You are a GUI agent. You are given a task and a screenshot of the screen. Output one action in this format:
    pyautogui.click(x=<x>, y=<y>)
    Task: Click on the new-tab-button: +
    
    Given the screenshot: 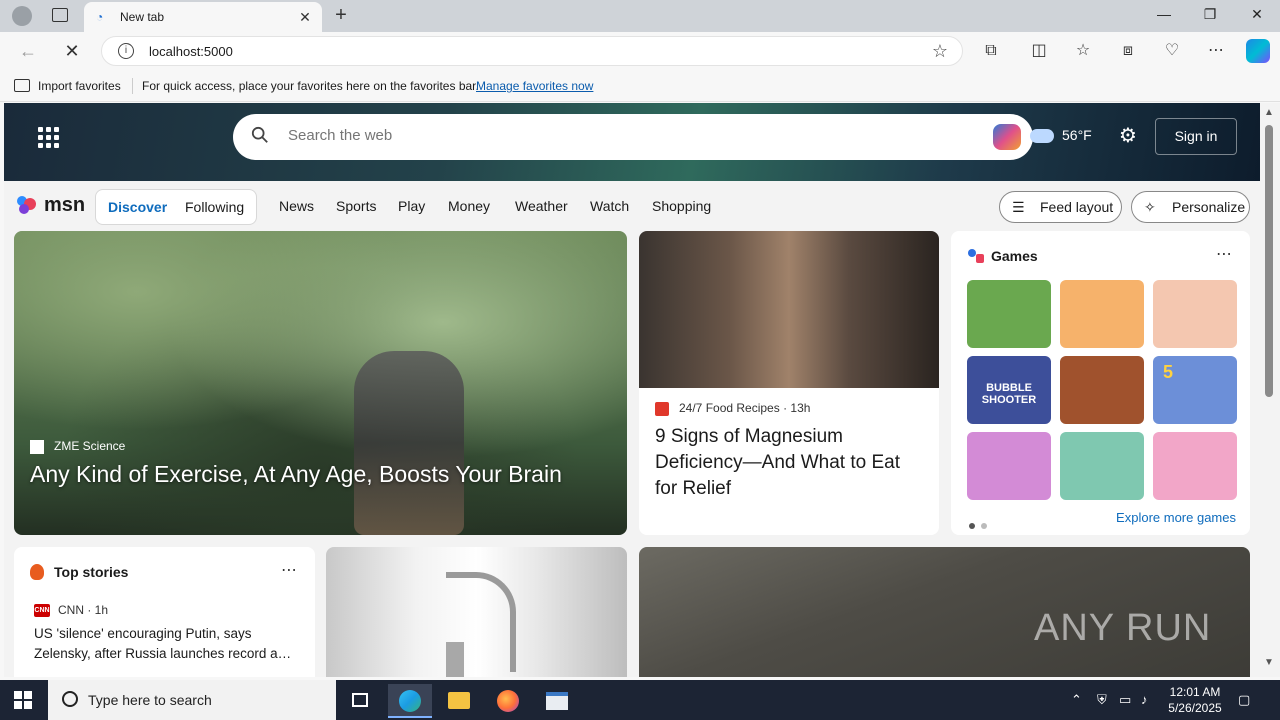 What is the action you would take?
    pyautogui.click(x=341, y=16)
    